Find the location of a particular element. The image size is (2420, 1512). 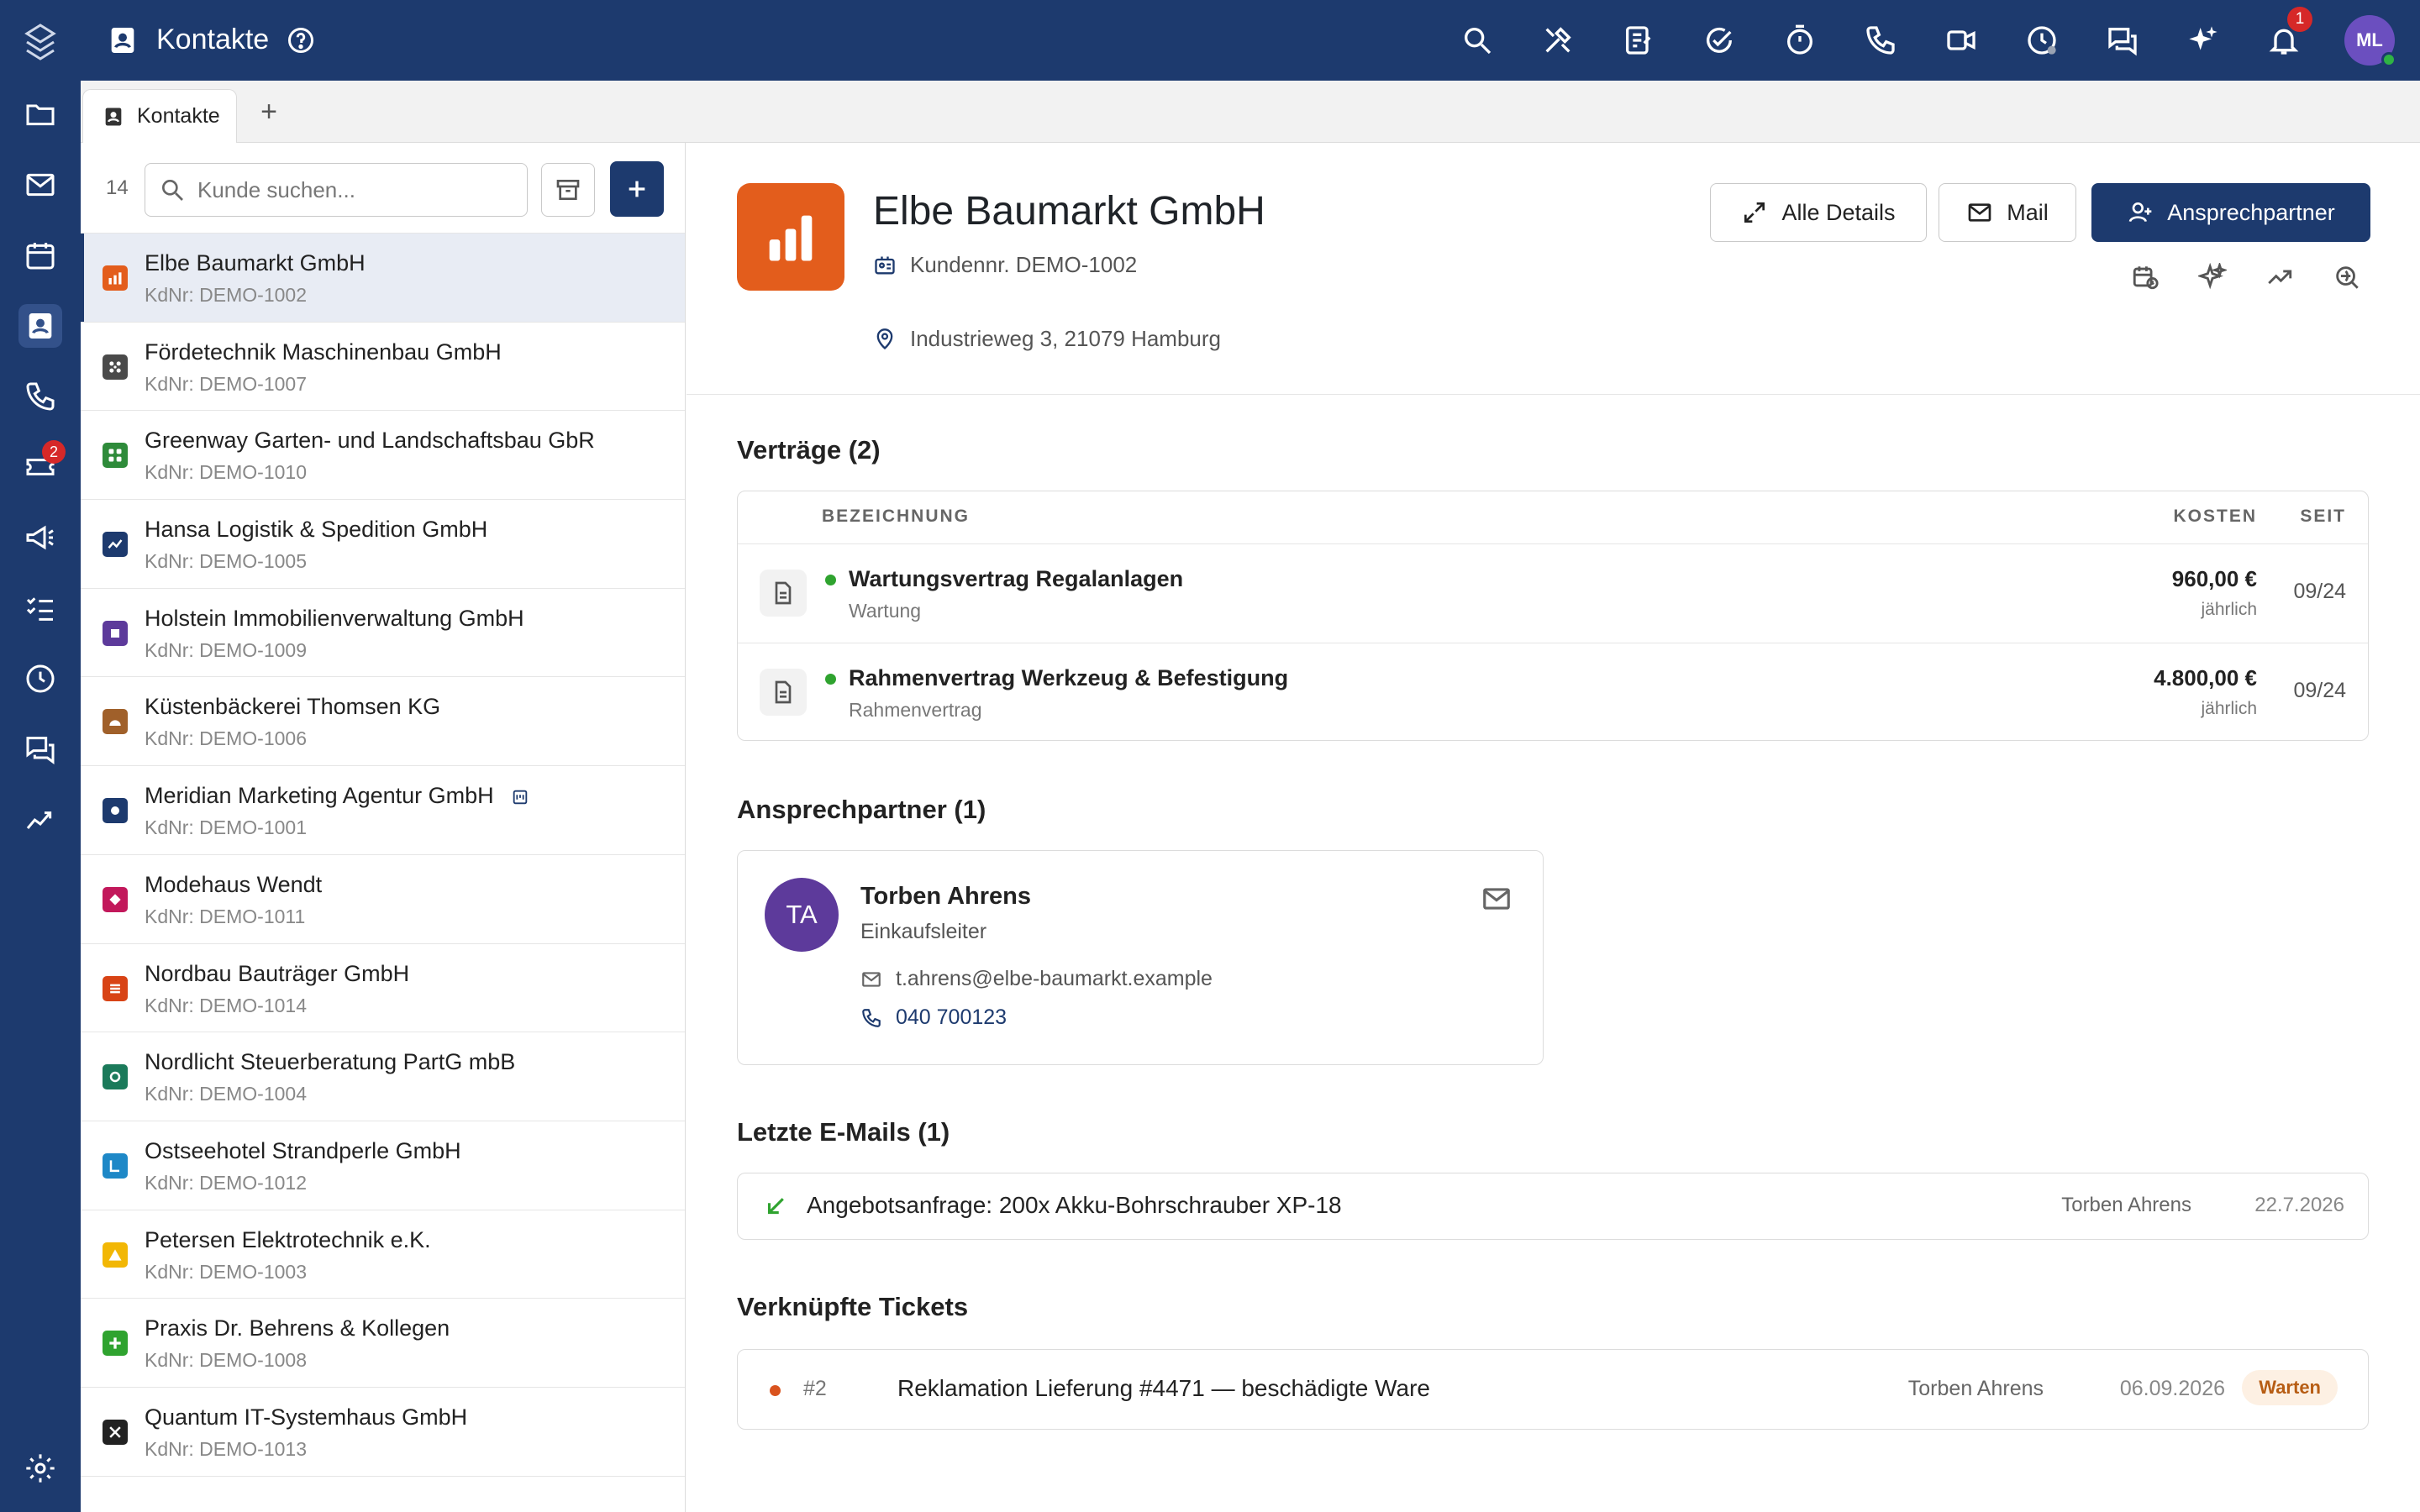

customer-name: Greenway Garten- und Landschaftsbau GbR is located at coordinates (370, 441).